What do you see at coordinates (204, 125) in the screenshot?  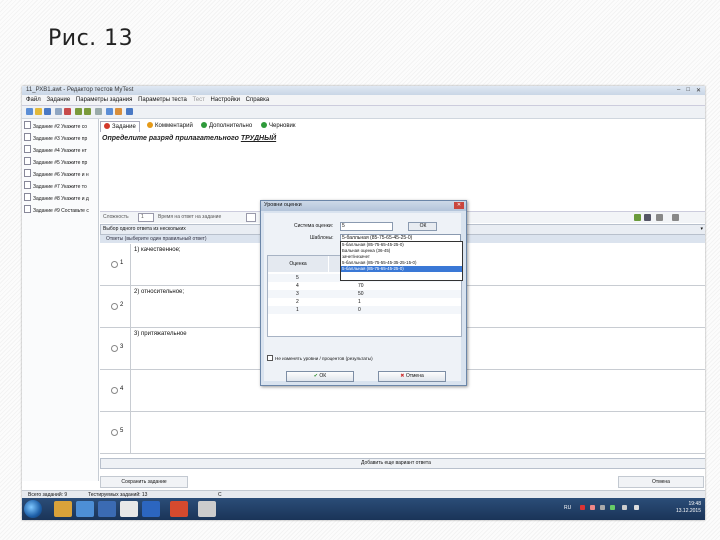 I see `plus-icon` at bounding box center [204, 125].